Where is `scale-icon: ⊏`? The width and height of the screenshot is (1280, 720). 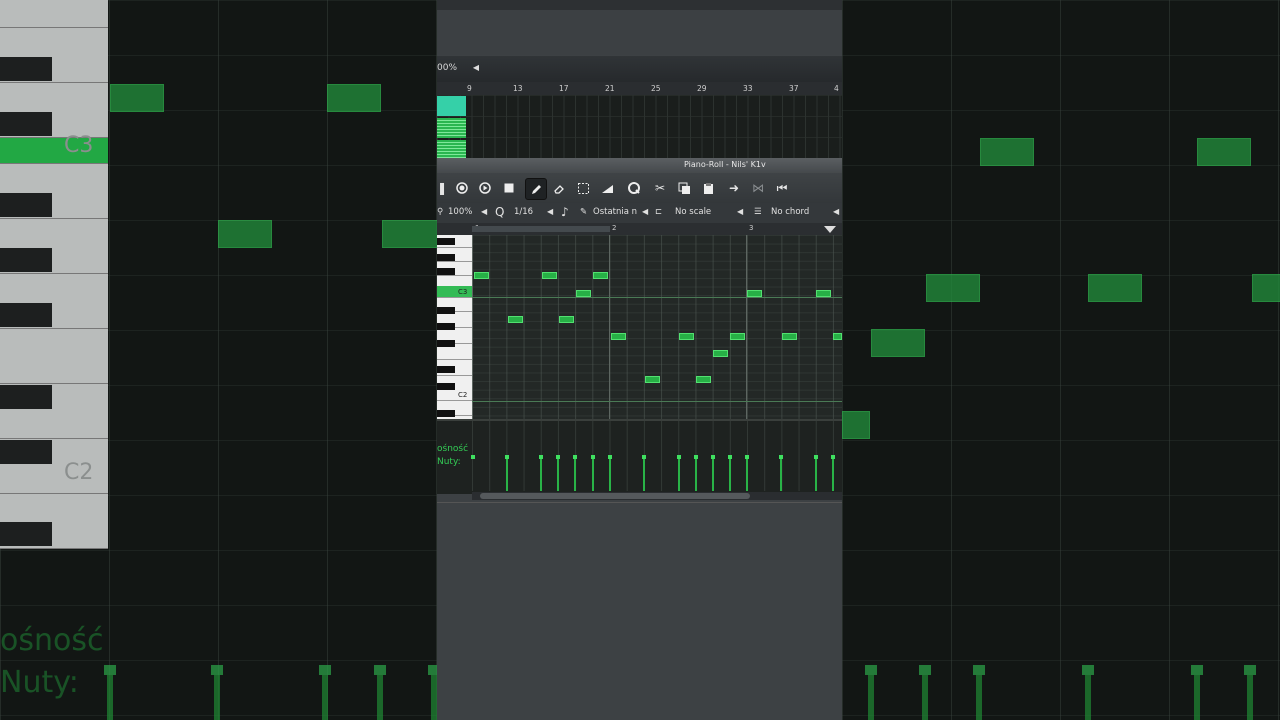
scale-icon: ⊏ is located at coordinates (659, 212).